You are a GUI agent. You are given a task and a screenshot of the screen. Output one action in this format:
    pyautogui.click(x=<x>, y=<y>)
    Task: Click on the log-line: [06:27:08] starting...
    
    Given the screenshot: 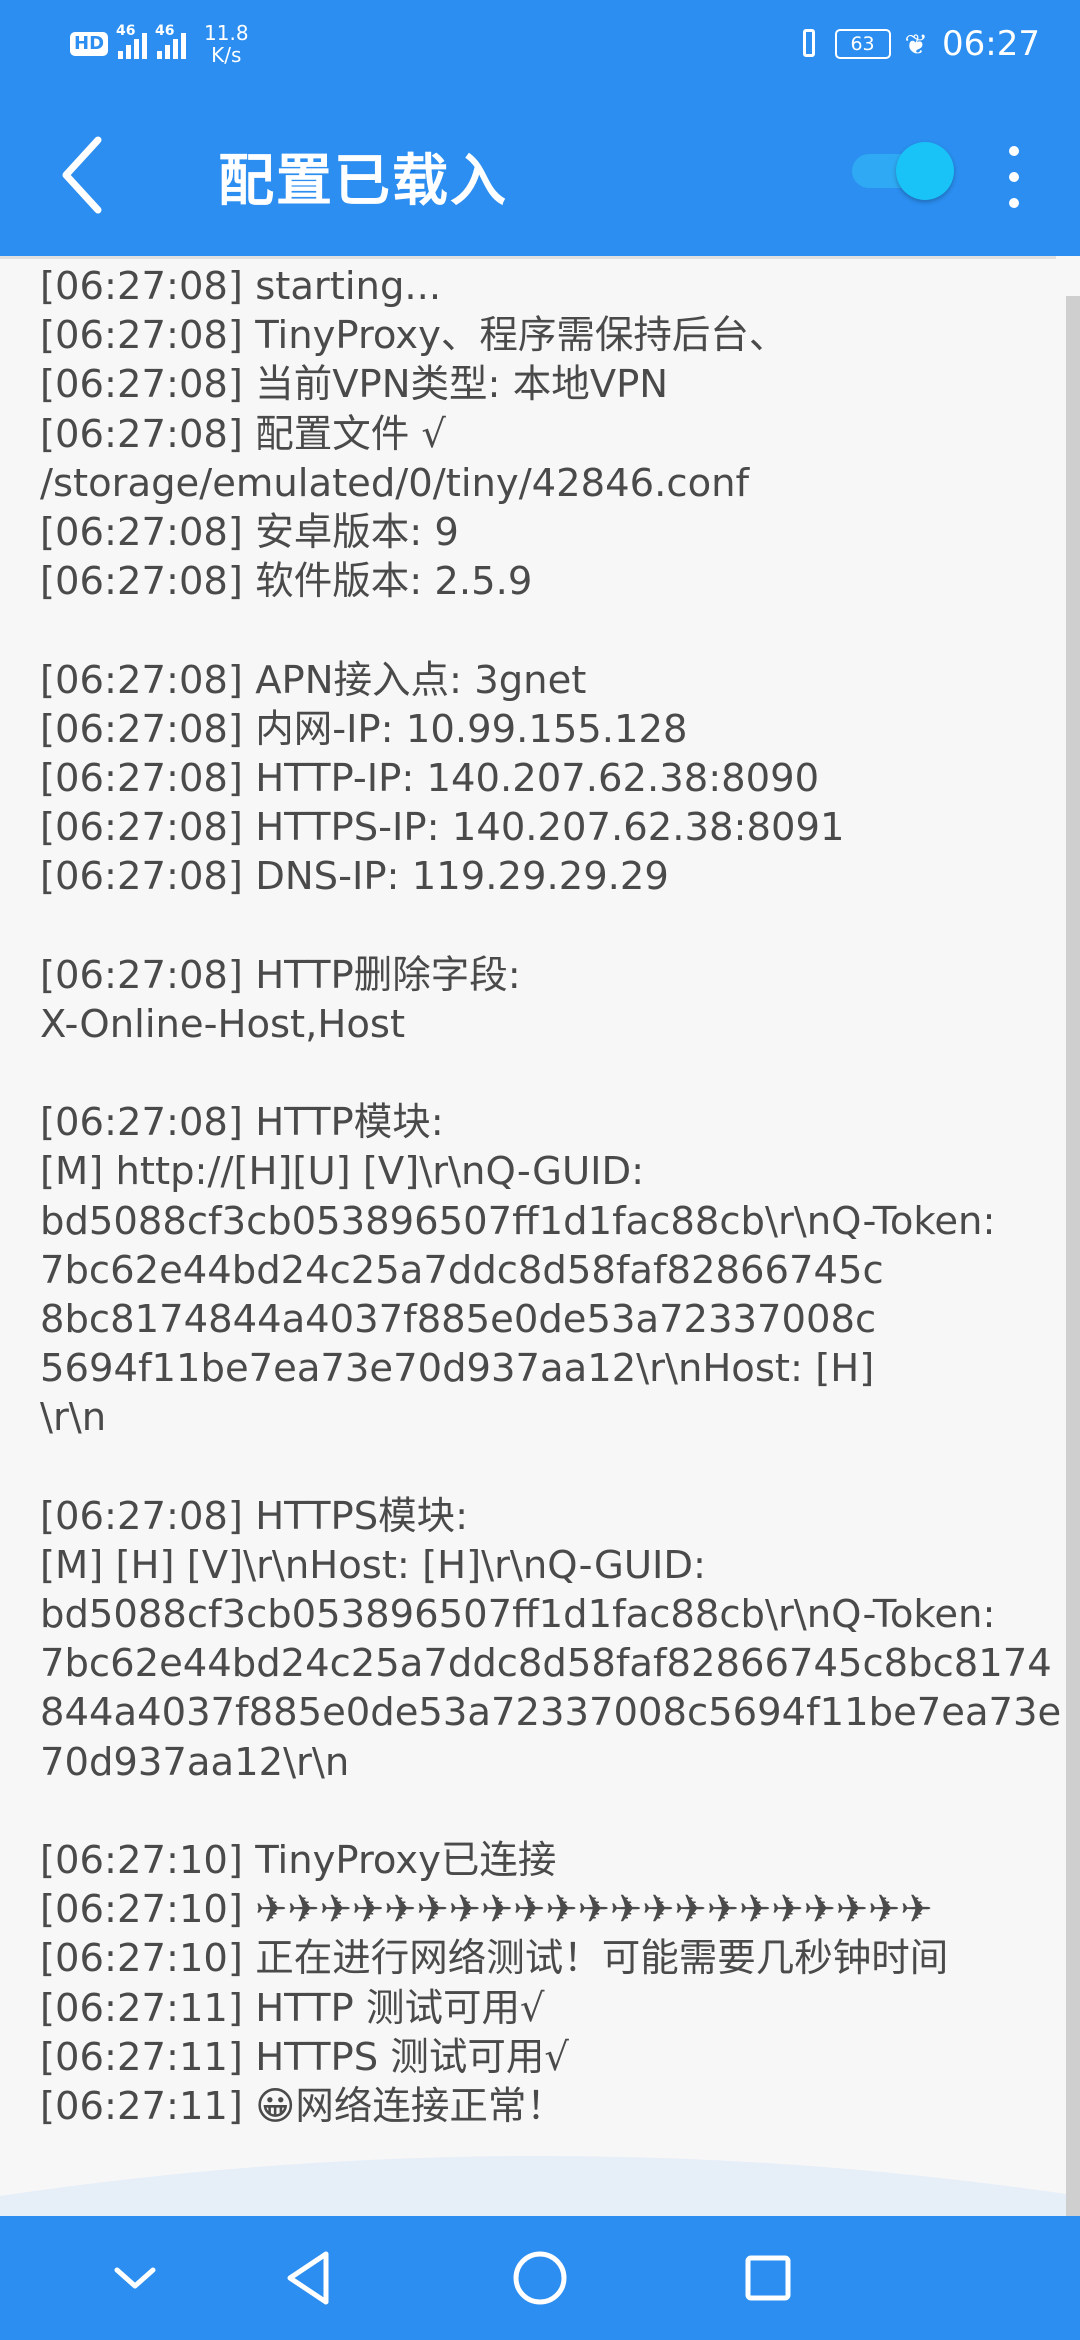 What is the action you would take?
    pyautogui.click(x=241, y=286)
    